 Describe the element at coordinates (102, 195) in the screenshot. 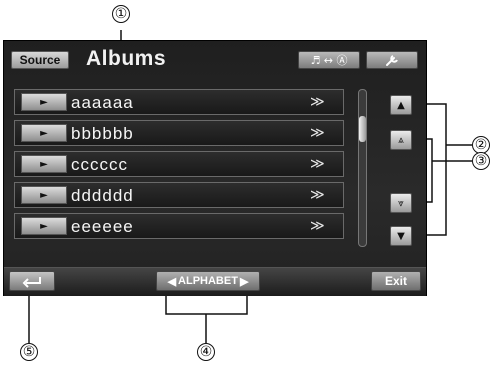

I see `list-item-label: dddddd` at that location.